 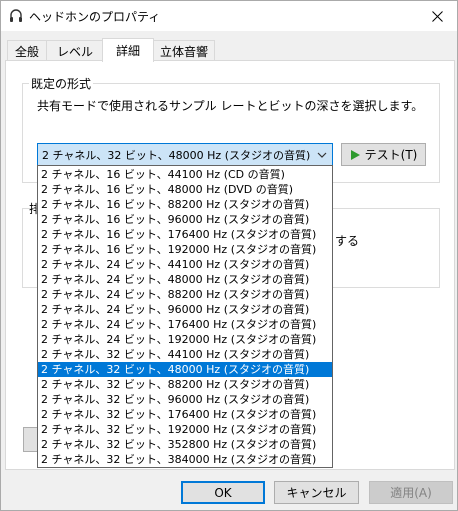 What do you see at coordinates (322, 155) in the screenshot?
I see `chevron-down-icon` at bounding box center [322, 155].